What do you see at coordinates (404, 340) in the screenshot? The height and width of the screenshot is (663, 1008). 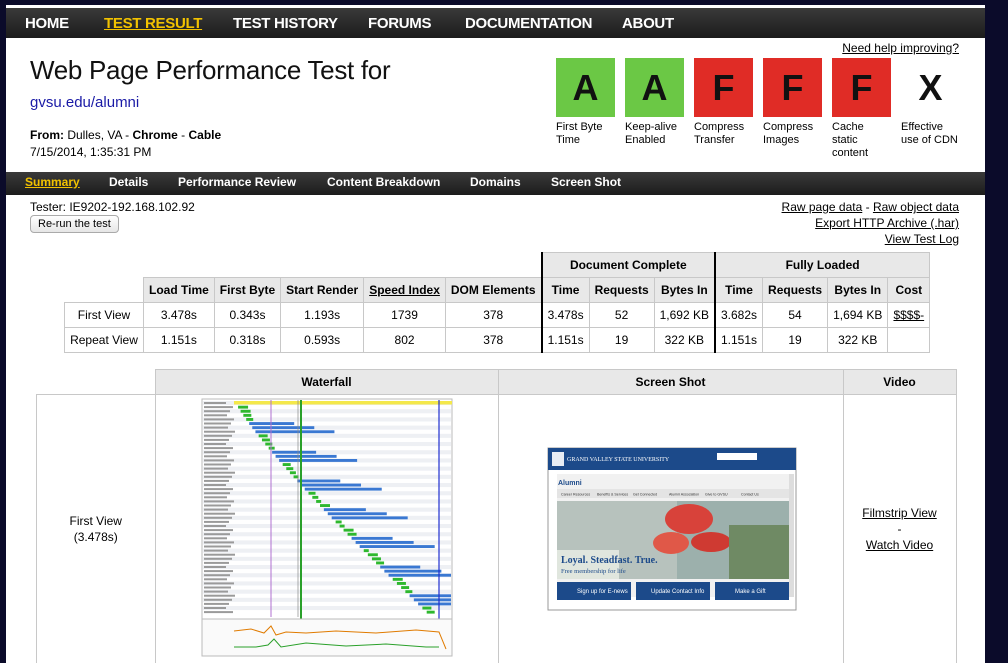 I see `table-cell: 802` at bounding box center [404, 340].